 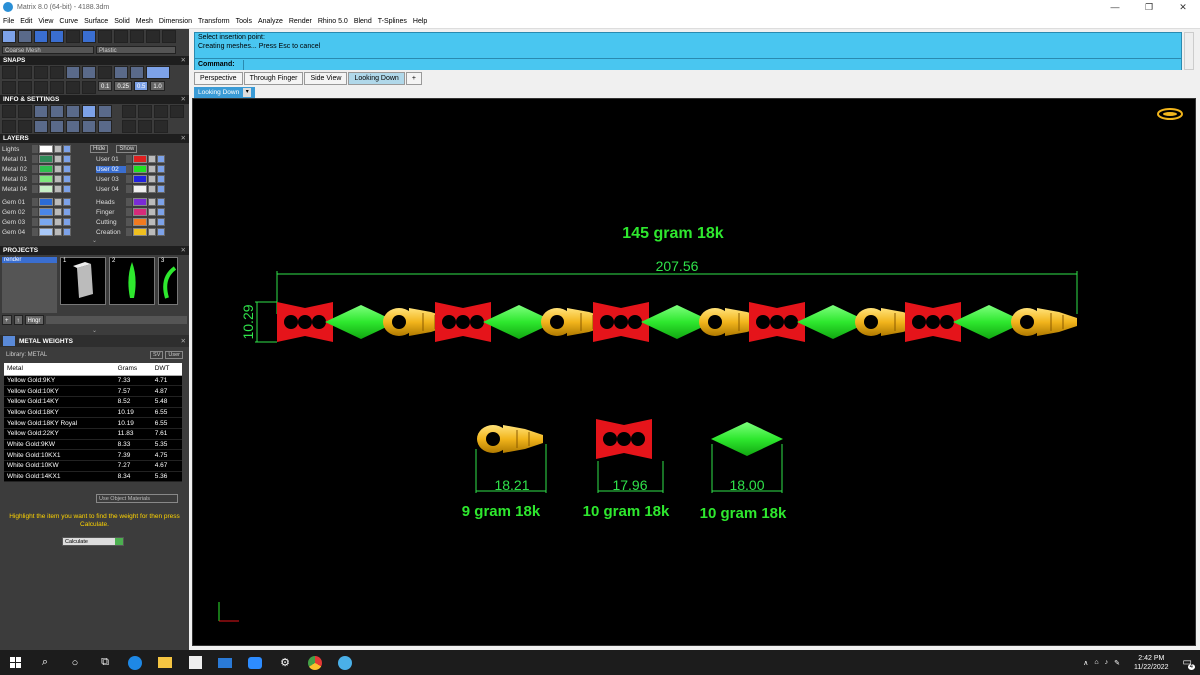 What do you see at coordinates (73, 72) in the screenshot?
I see `center-snap-icon` at bounding box center [73, 72].